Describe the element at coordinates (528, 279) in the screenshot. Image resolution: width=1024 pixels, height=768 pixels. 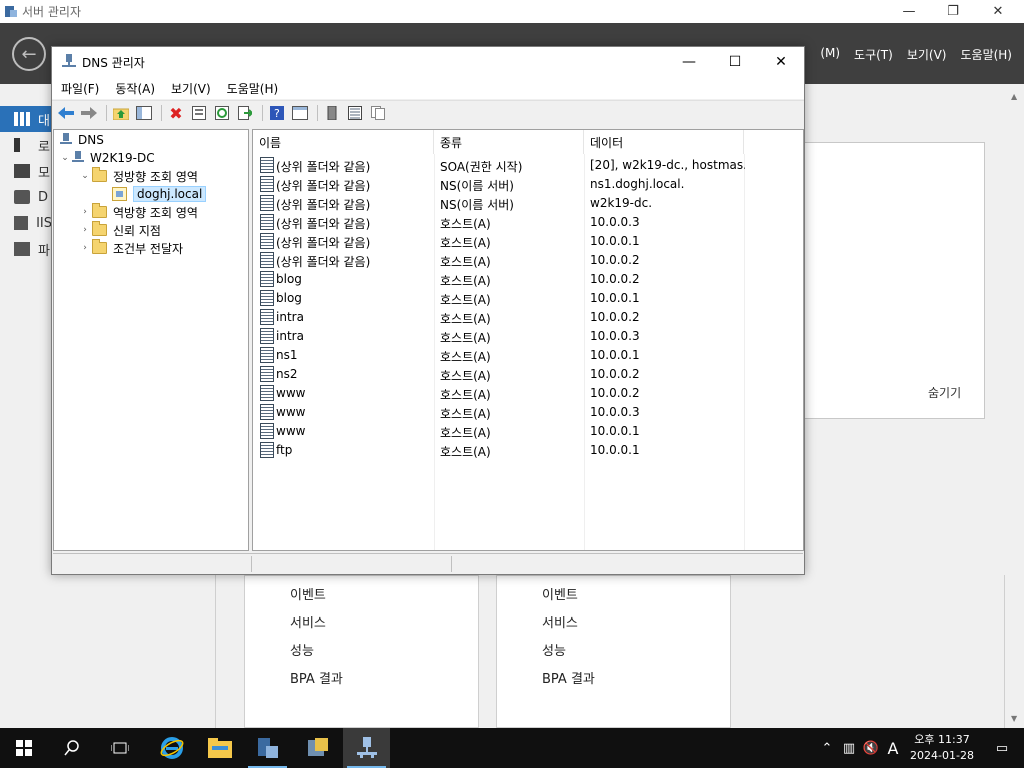
I see `table-row: blog 호스트(A) 10.0.0.2` at that location.